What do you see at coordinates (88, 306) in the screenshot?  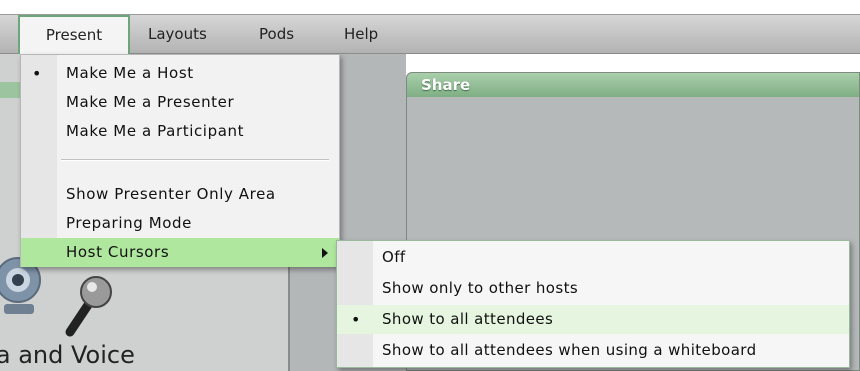 I see `microphone-icon` at bounding box center [88, 306].